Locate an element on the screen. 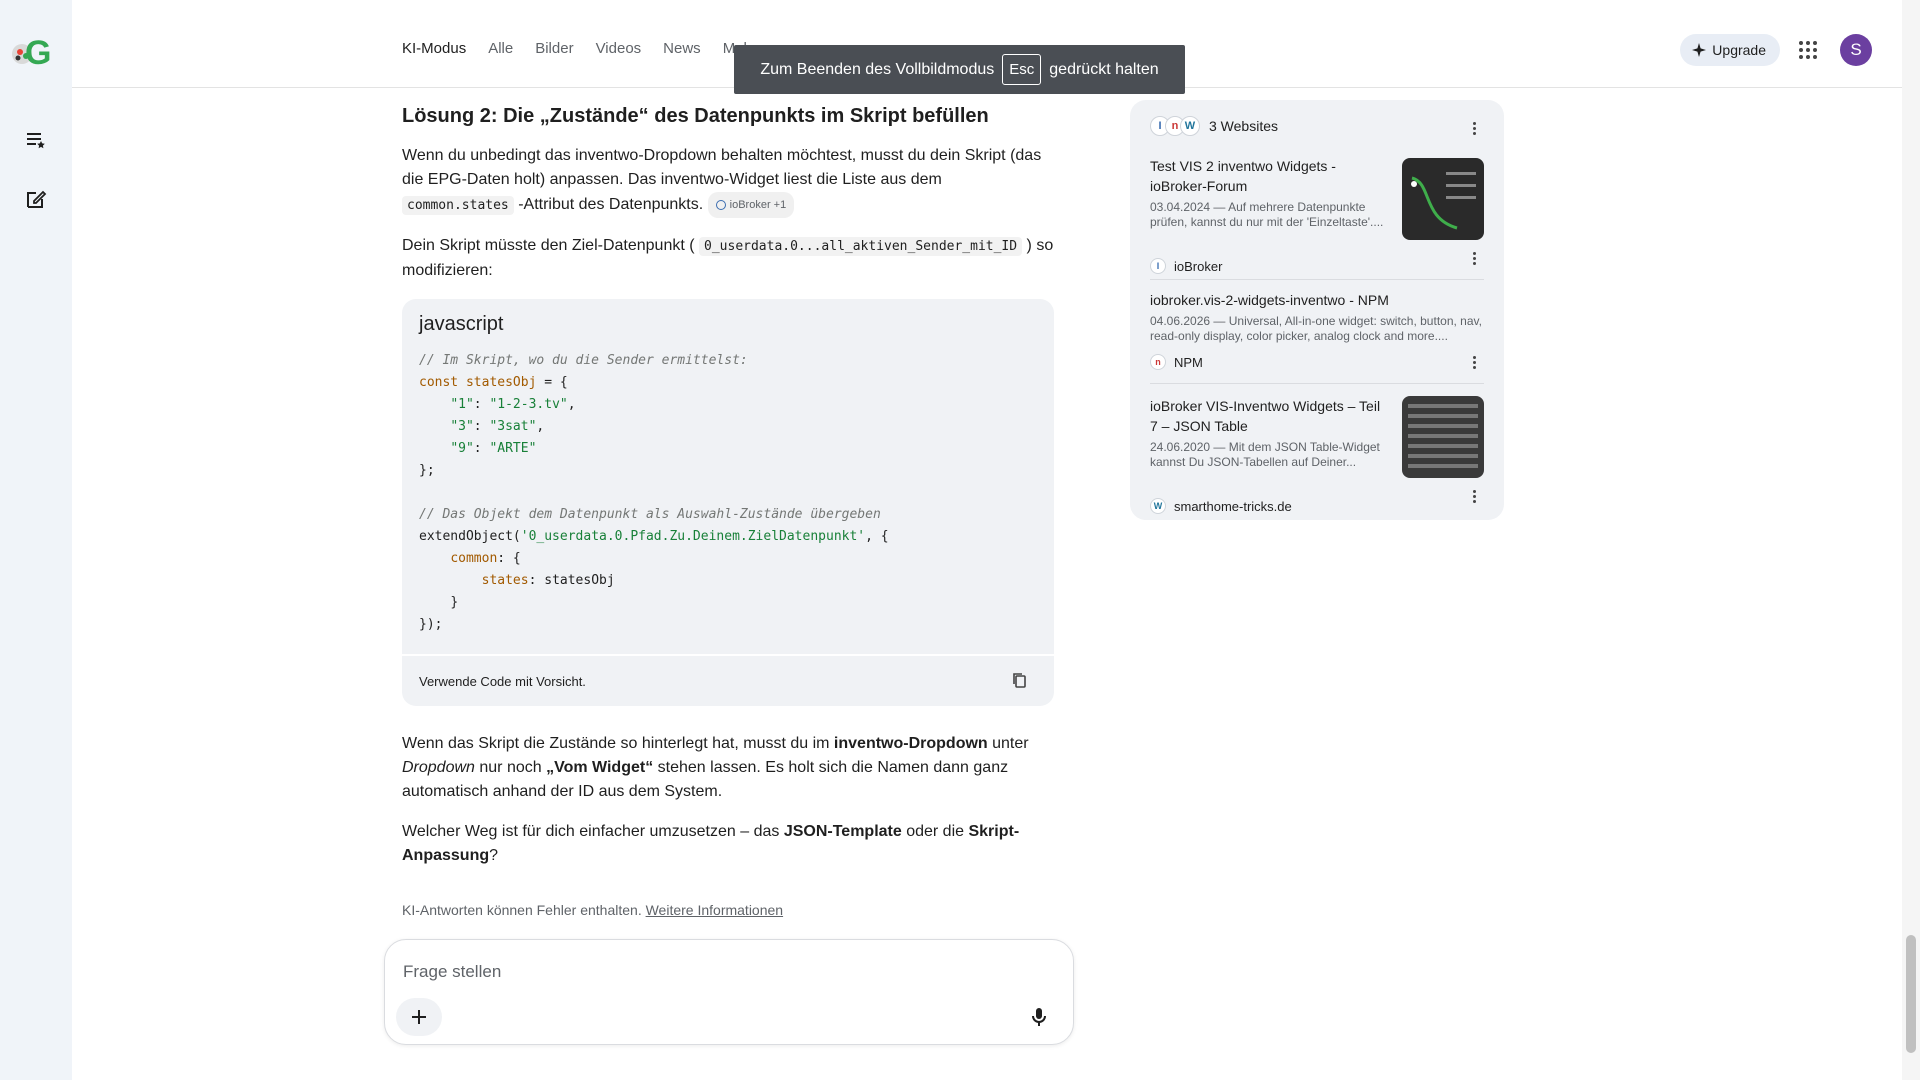  sources-header: I n W 3 Websites is located at coordinates (1214, 126).